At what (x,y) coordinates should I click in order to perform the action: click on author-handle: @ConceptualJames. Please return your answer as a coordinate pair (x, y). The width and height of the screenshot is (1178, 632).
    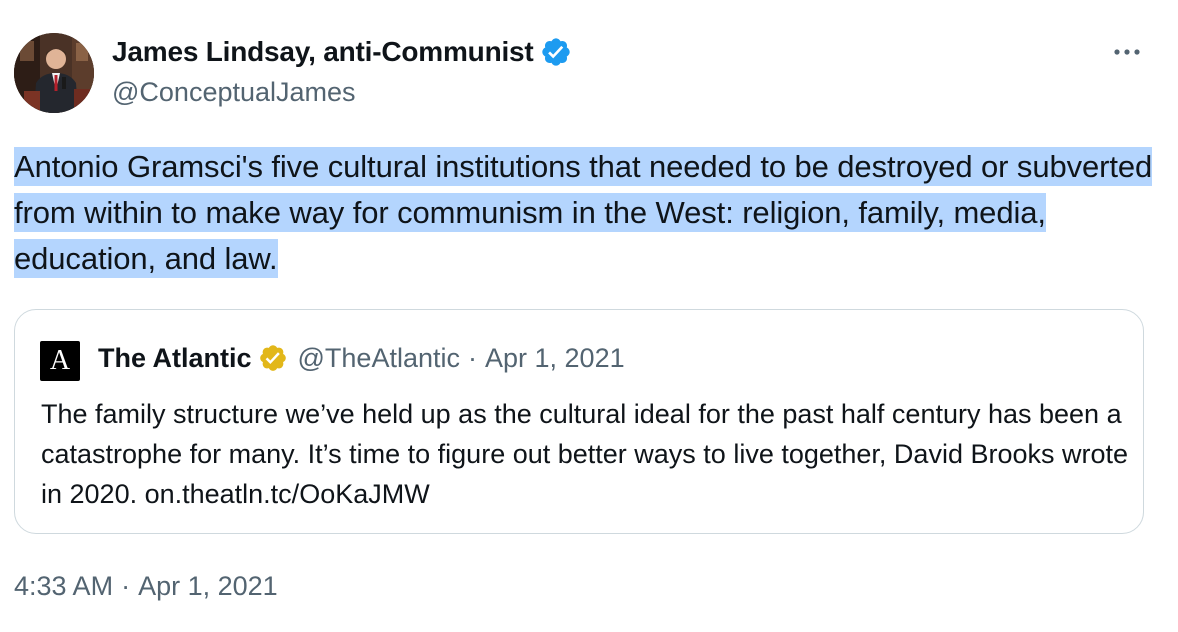
    Looking at the image, I should click on (234, 92).